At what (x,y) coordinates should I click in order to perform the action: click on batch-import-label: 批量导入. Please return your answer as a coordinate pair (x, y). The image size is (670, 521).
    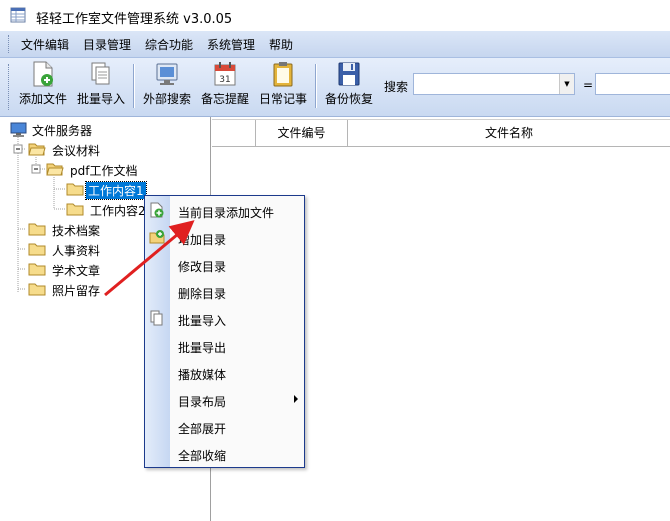
    Looking at the image, I should click on (100, 99).